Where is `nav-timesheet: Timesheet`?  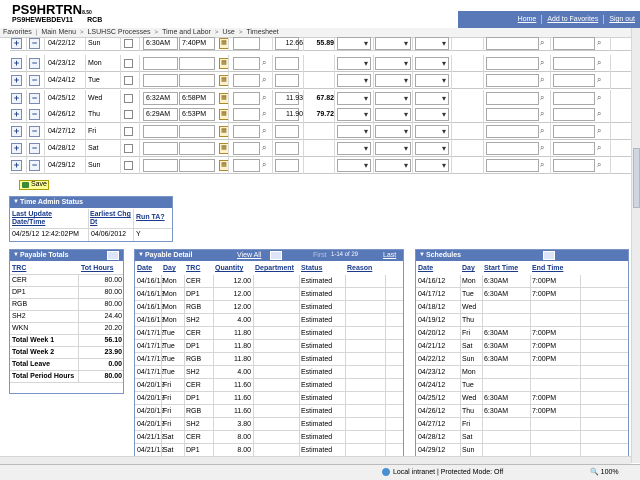 nav-timesheet: Timesheet is located at coordinates (262, 32).